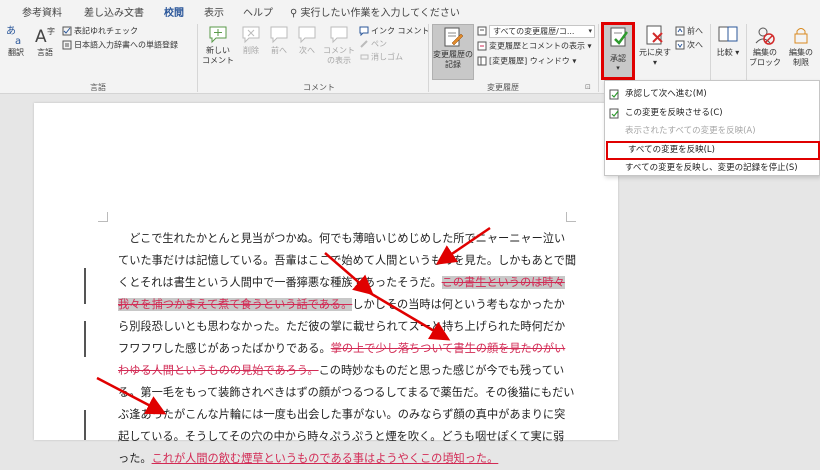 This screenshot has width=820, height=470. Describe the element at coordinates (224, 348) in the screenshot. I see `body-text: フワフワした感じがあったばかりである。` at that location.